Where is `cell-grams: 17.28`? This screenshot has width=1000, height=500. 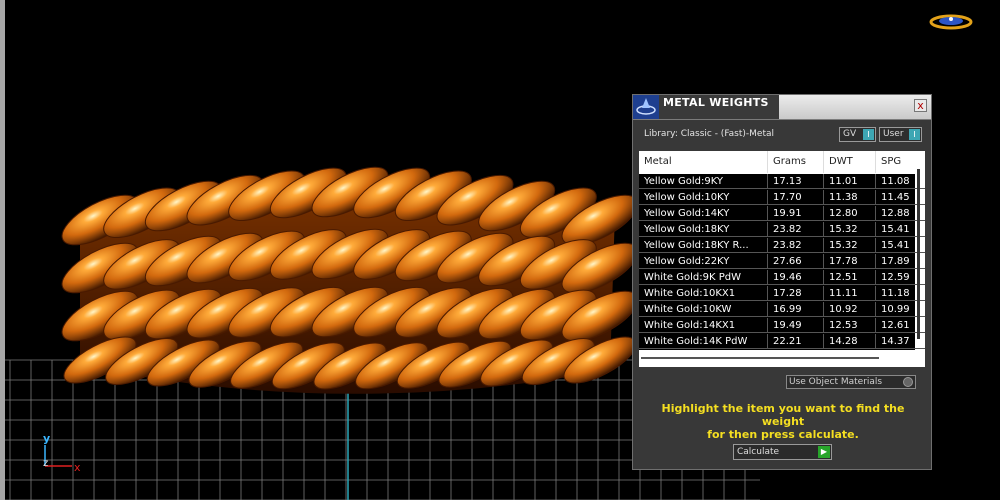
cell-grams: 17.28 is located at coordinates (795, 293).